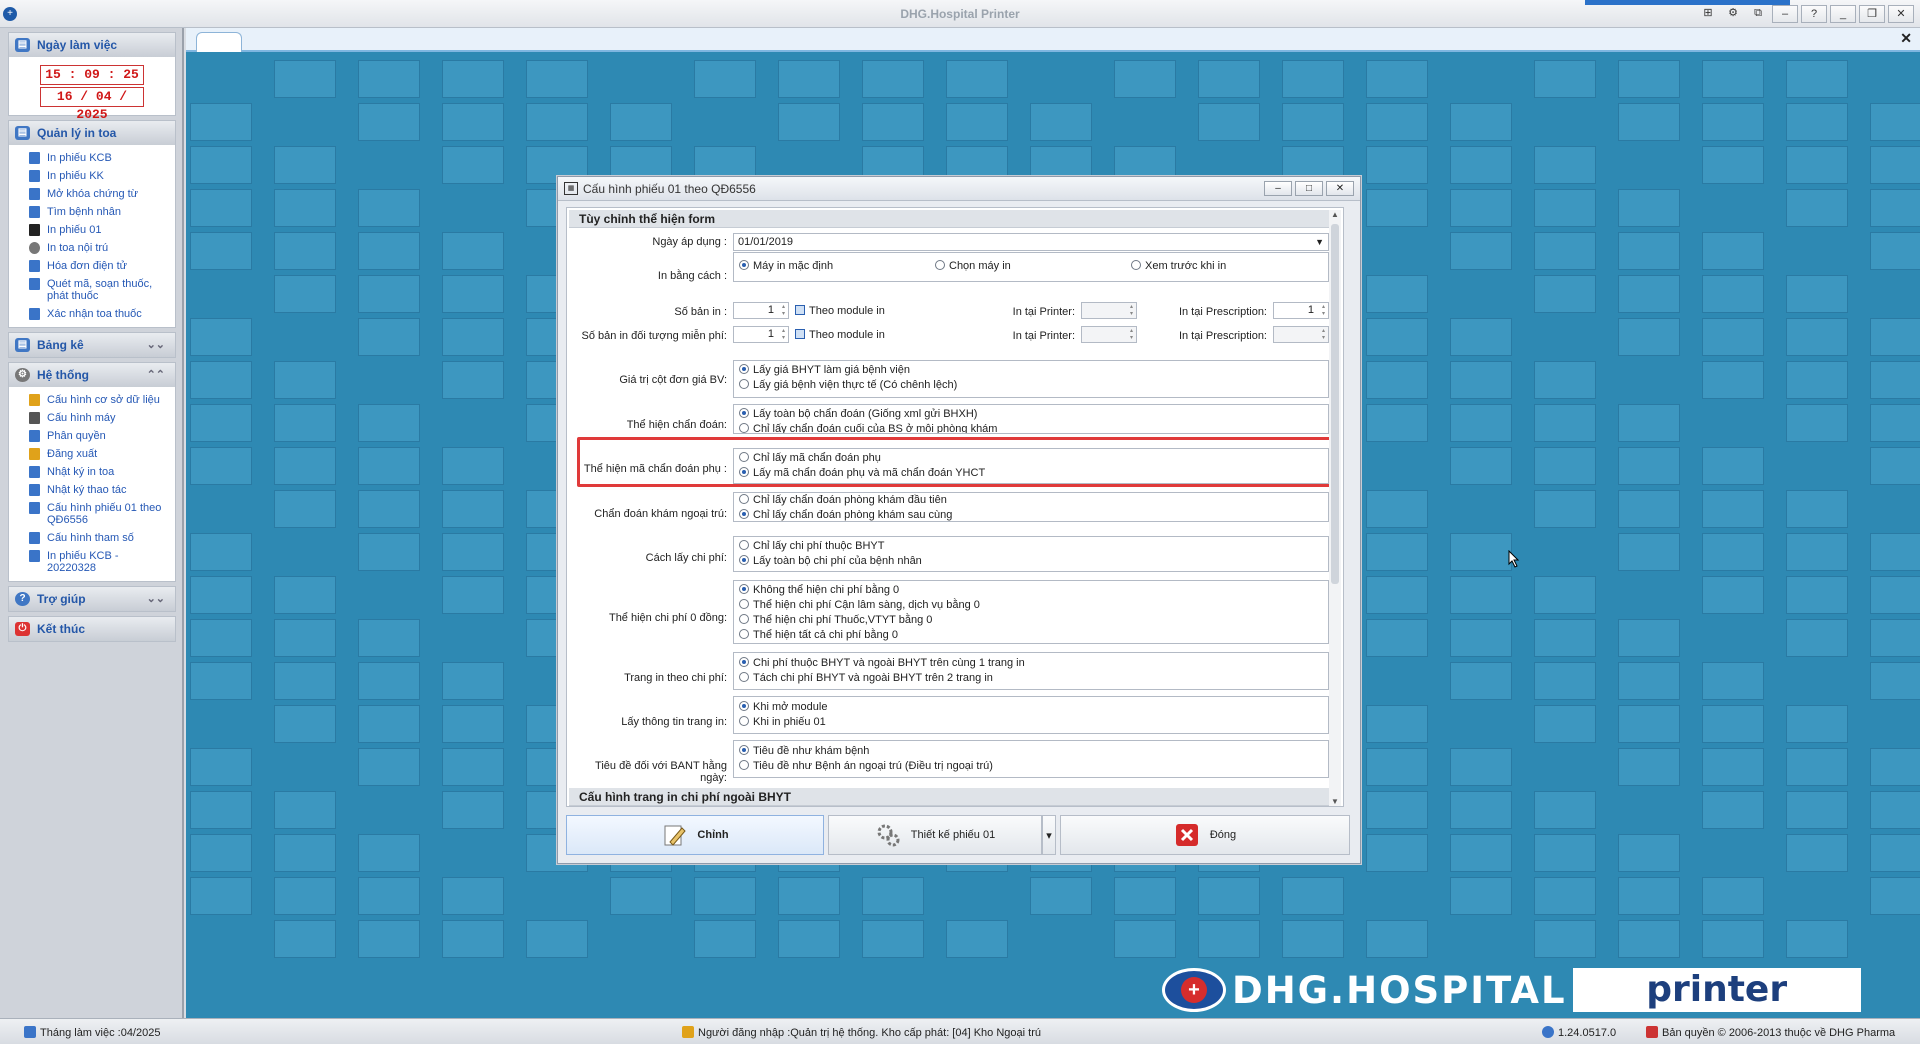 This screenshot has width=1920, height=1044. Describe the element at coordinates (786, 266) in the screenshot. I see `radio-default-printer: Máy in mặc định` at that location.